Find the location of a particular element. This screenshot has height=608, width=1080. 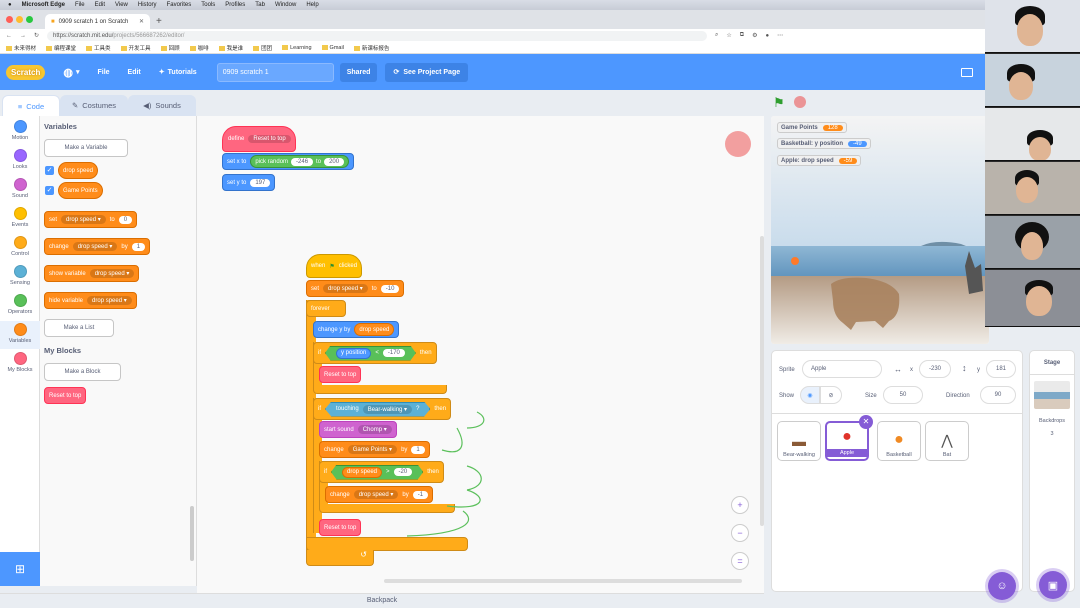

menu-file: File is located at coordinates (80, 5).